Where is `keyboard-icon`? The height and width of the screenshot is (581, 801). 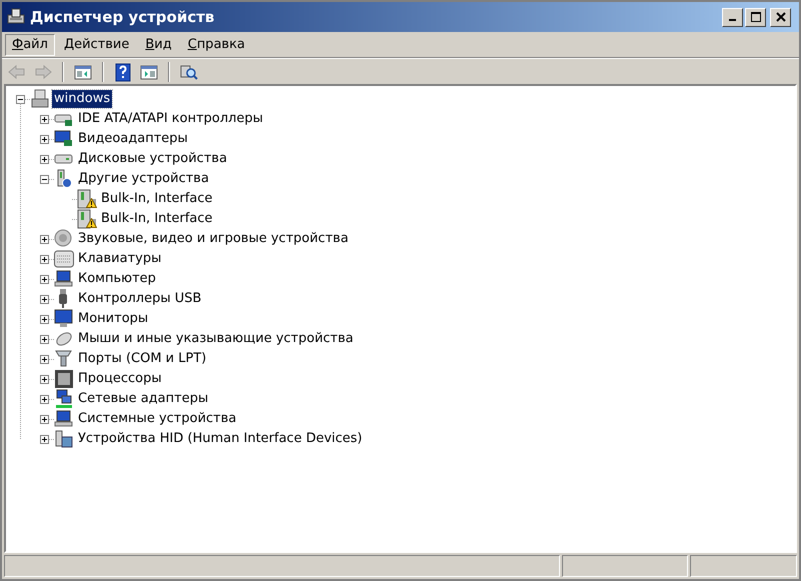 keyboard-icon is located at coordinates (64, 259).